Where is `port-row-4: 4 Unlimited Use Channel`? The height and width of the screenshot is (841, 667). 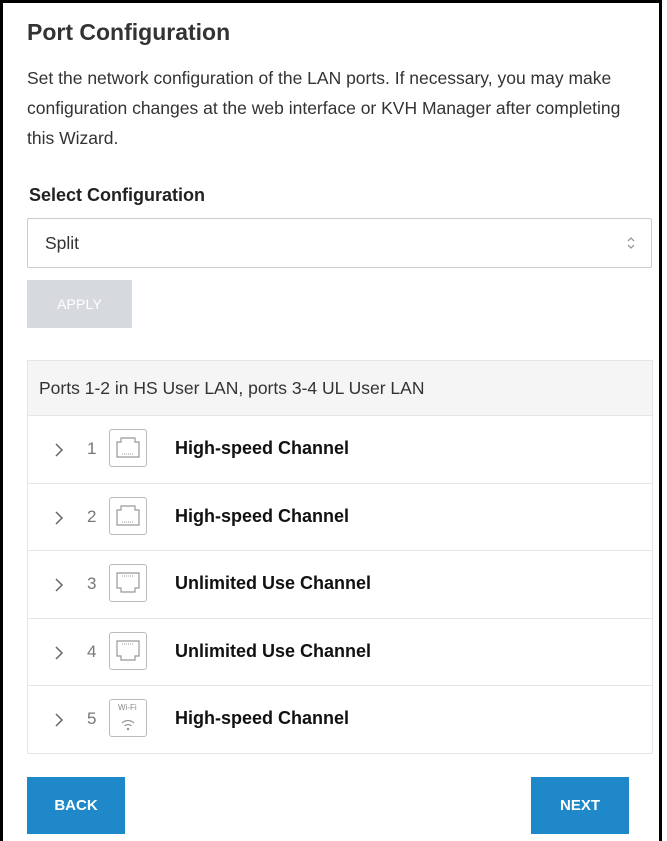 port-row-4: 4 Unlimited Use Channel is located at coordinates (340, 653).